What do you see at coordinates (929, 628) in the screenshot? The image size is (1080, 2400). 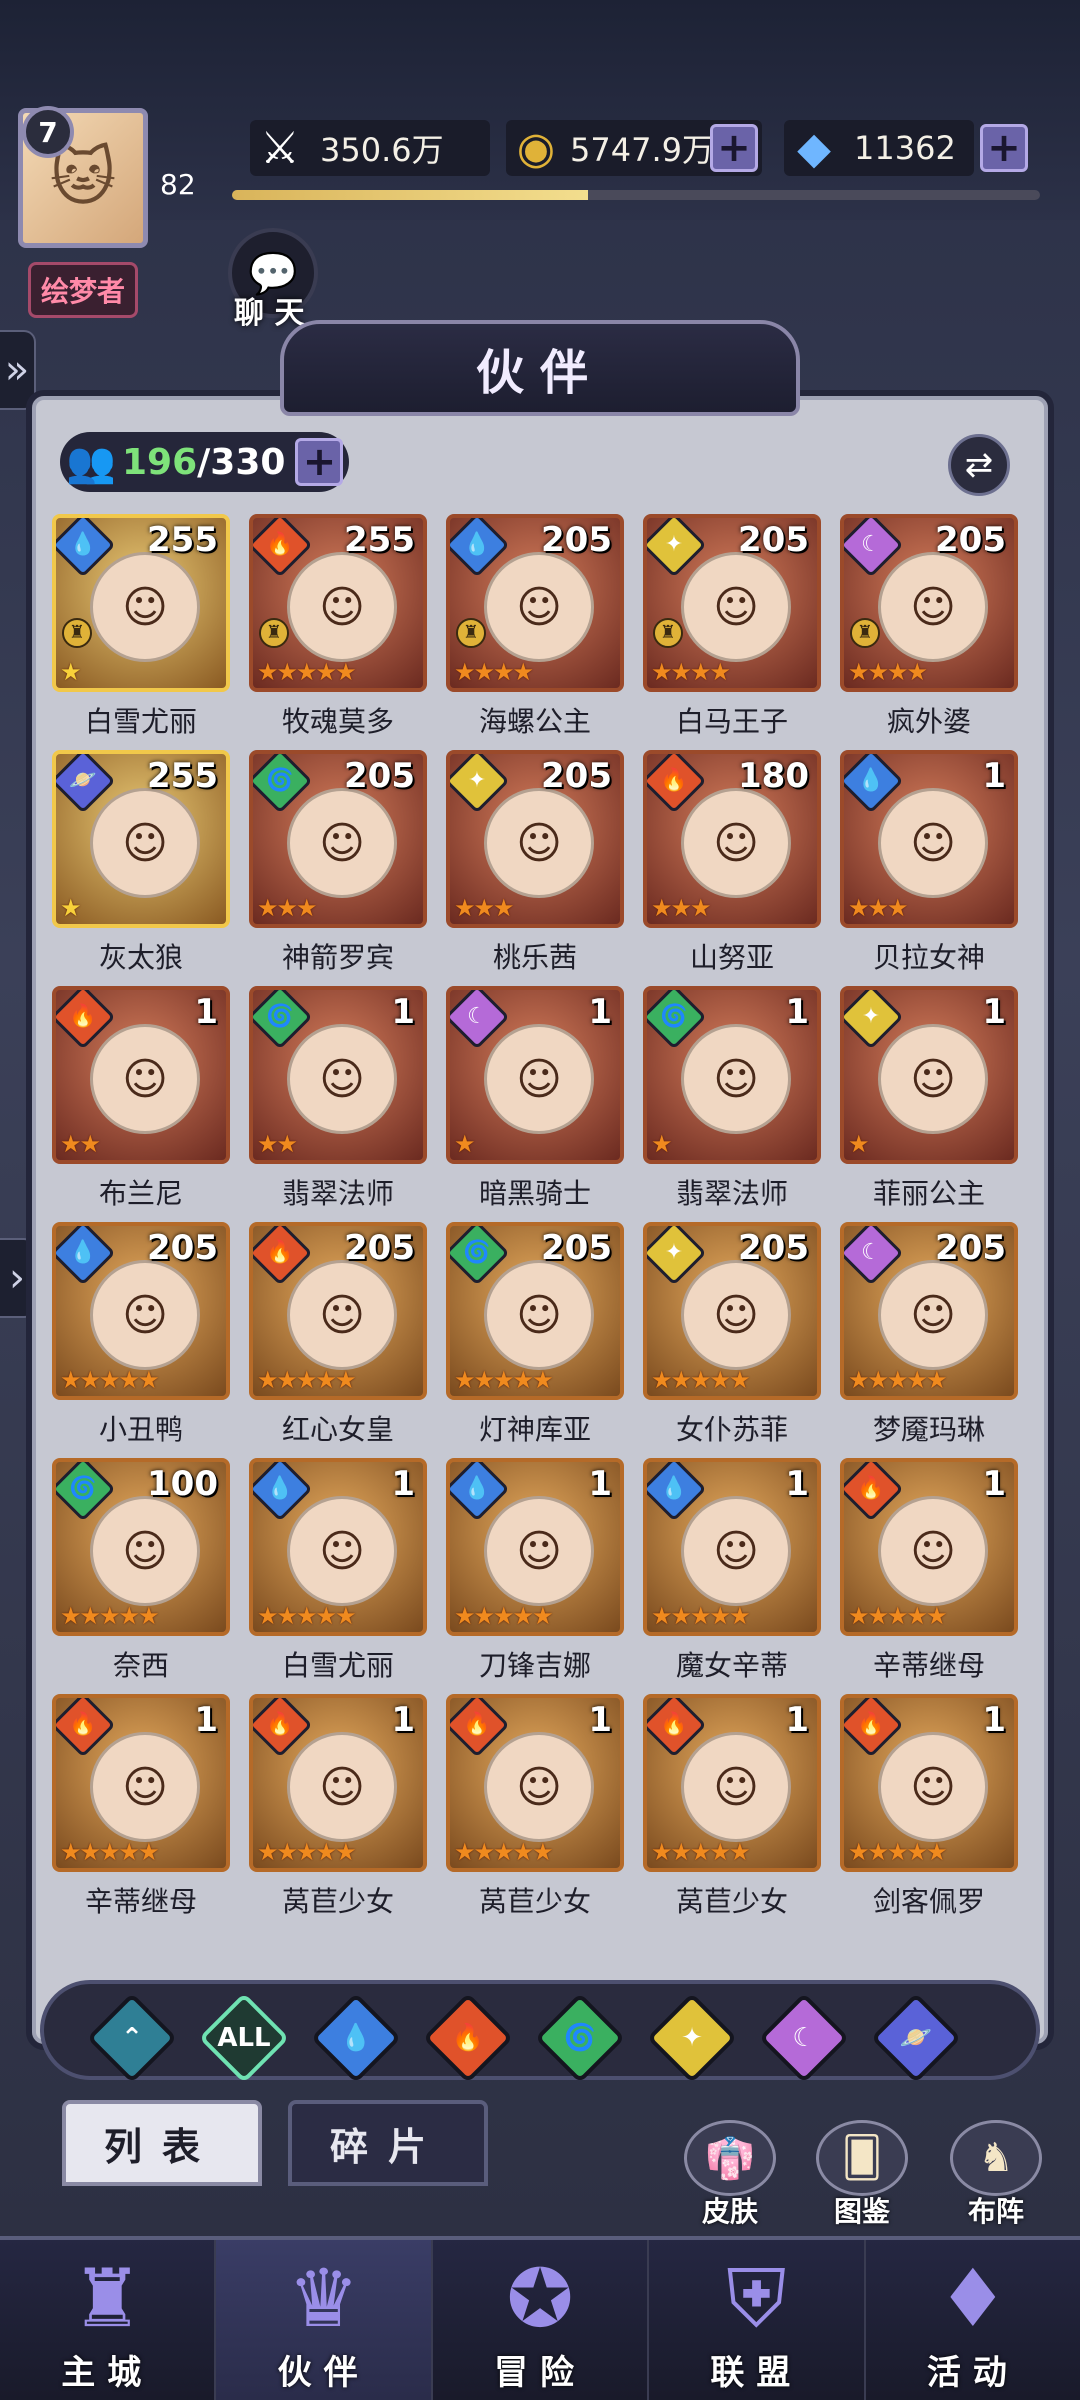 I see `partner-card: ☺ ☾ 205 ♜ ★★★★ 疯外婆` at bounding box center [929, 628].